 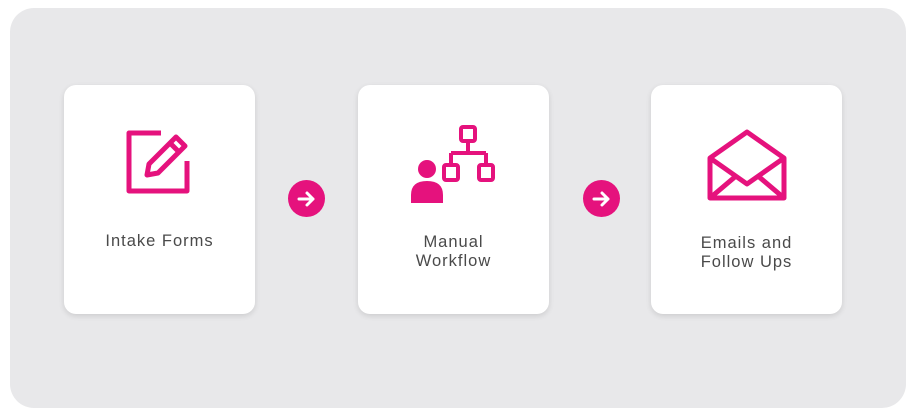 I want to click on step-label: Manual Workflow, so click(x=453, y=251).